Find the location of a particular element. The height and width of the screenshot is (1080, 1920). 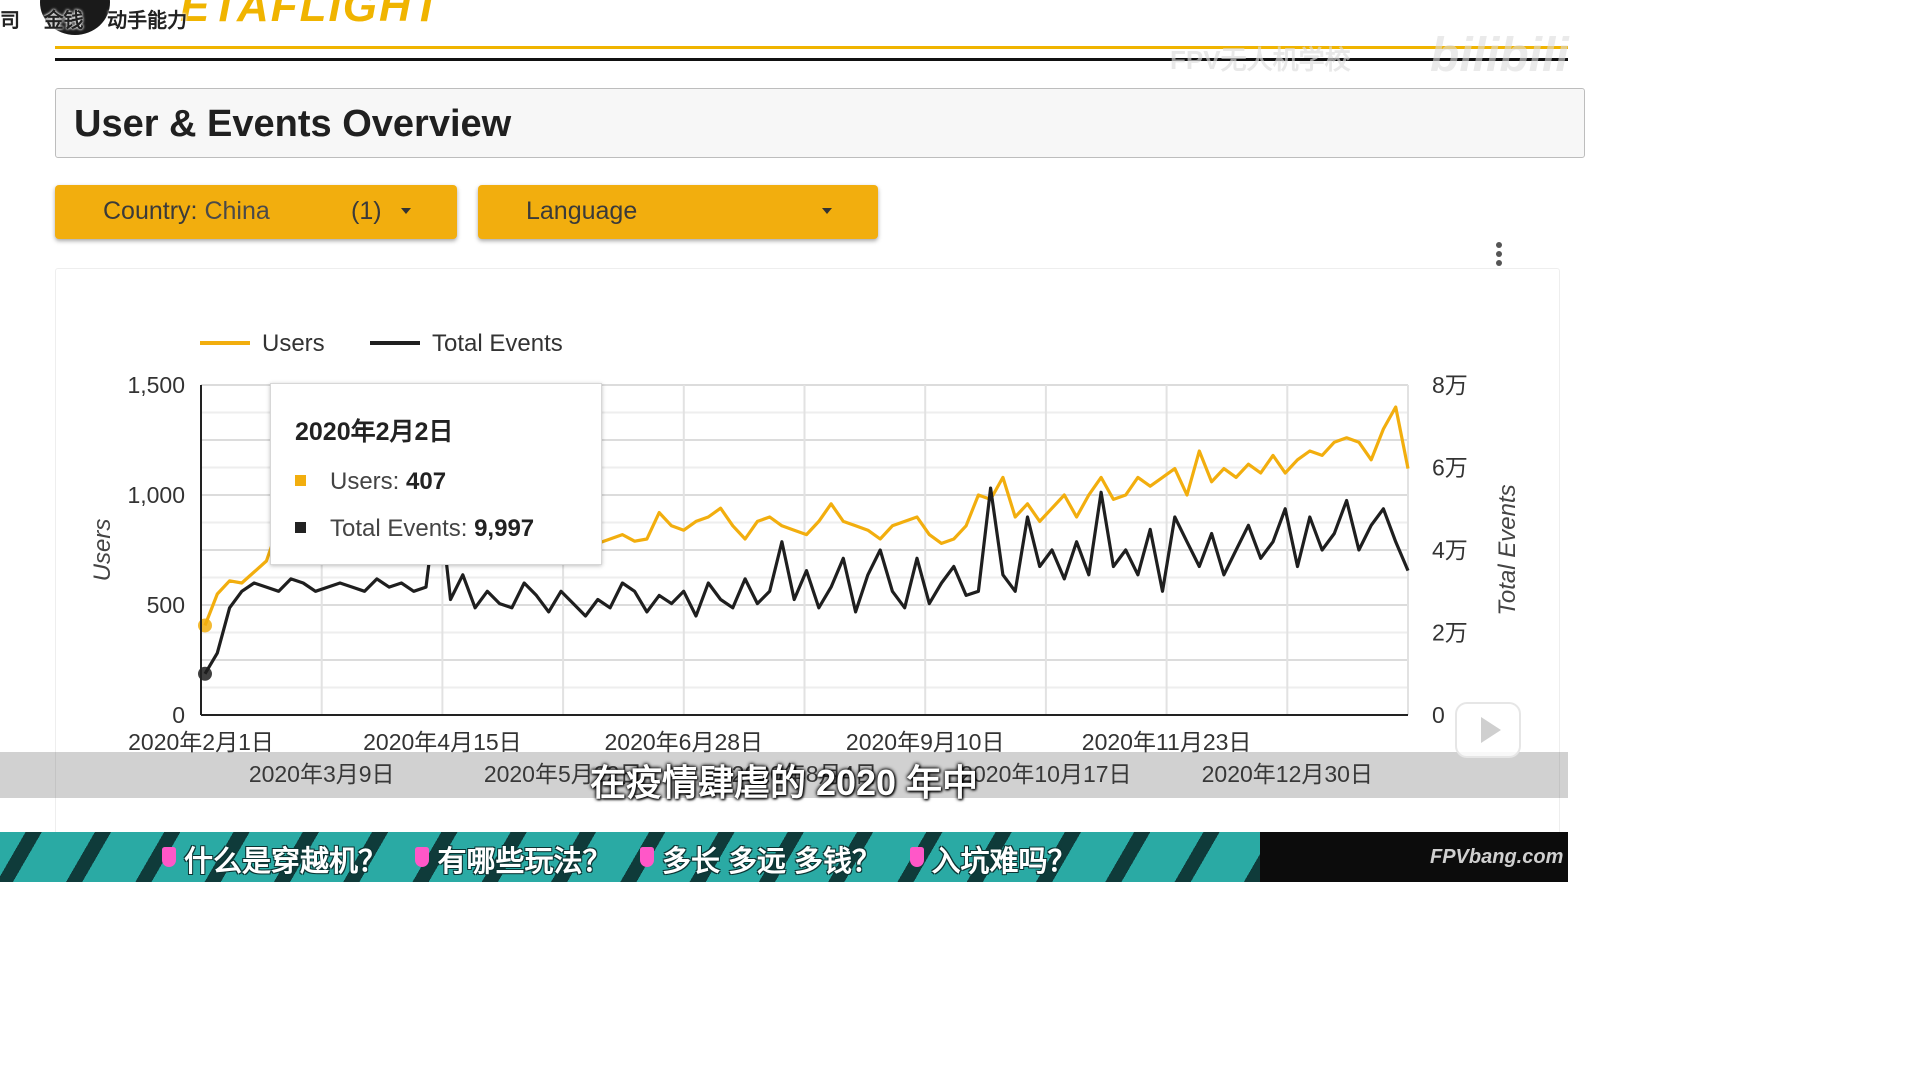

chart-legend: Users Total Events is located at coordinates (381, 343).